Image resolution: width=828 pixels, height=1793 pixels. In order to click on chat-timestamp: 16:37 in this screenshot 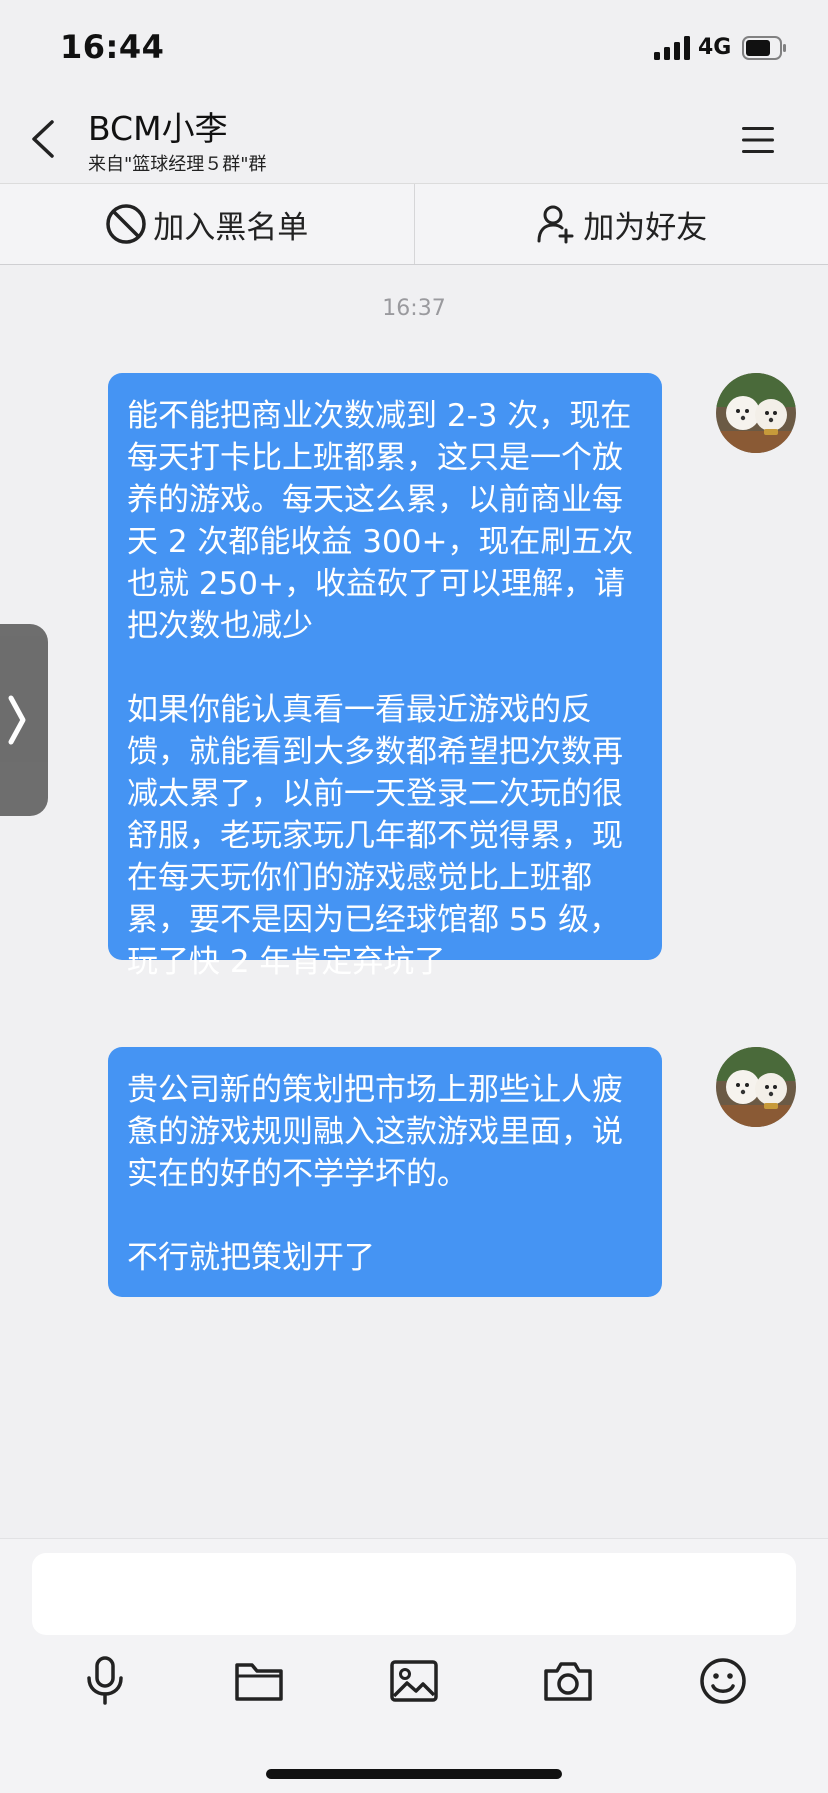, I will do `click(414, 308)`.